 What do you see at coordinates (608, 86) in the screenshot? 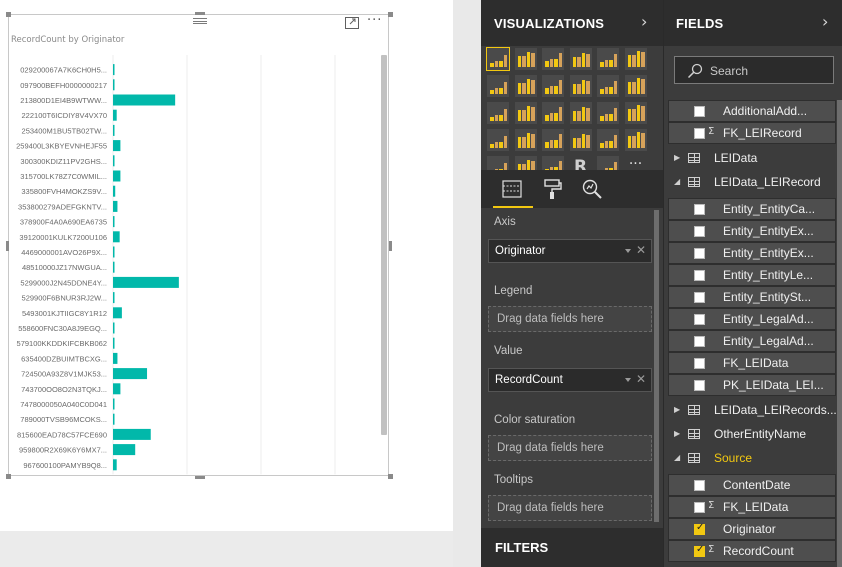
I see `line-stacked-column-icon` at bounding box center [608, 86].